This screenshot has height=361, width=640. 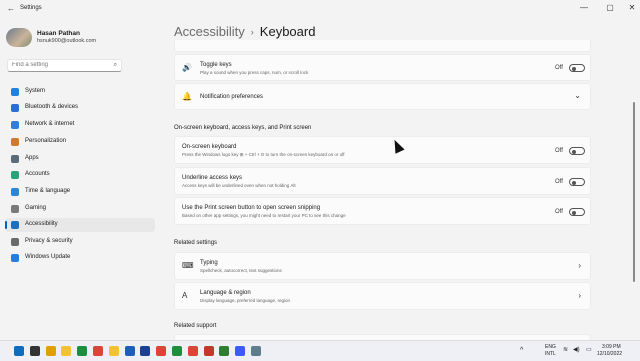 I want to click on clock-date: 12/10/2022, so click(x=609, y=354).